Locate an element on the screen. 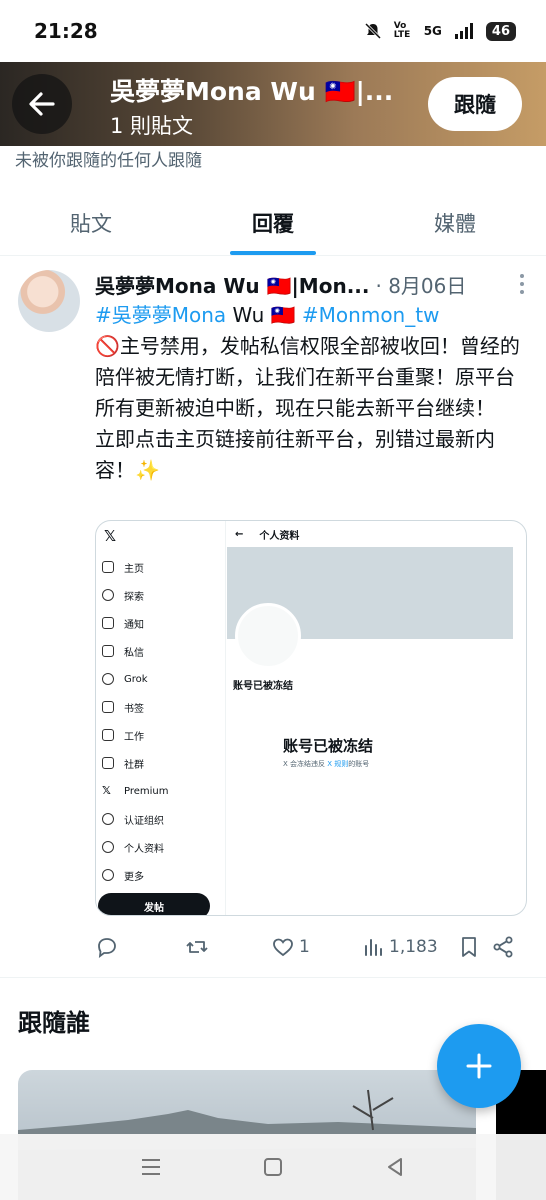  tweet-paragraph: 立即点击主页链接前往新平台，别错过最新内容！✨ is located at coordinates (295, 454).